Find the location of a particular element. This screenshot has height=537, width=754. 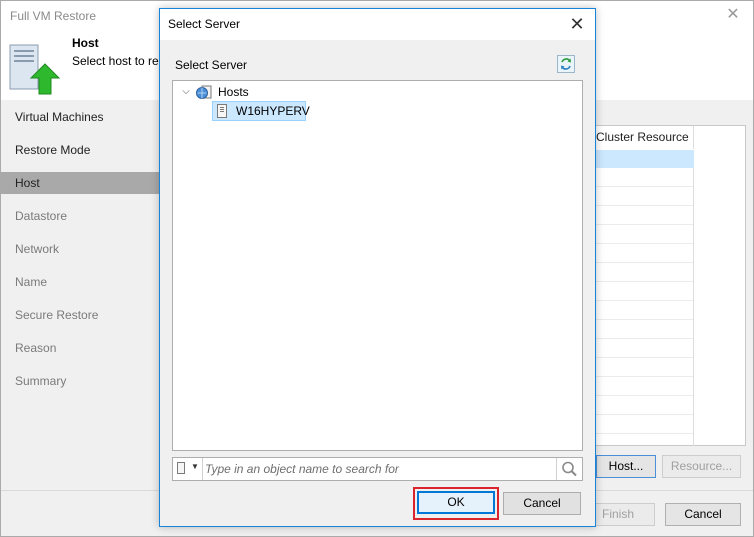

search-icon is located at coordinates (569, 469).